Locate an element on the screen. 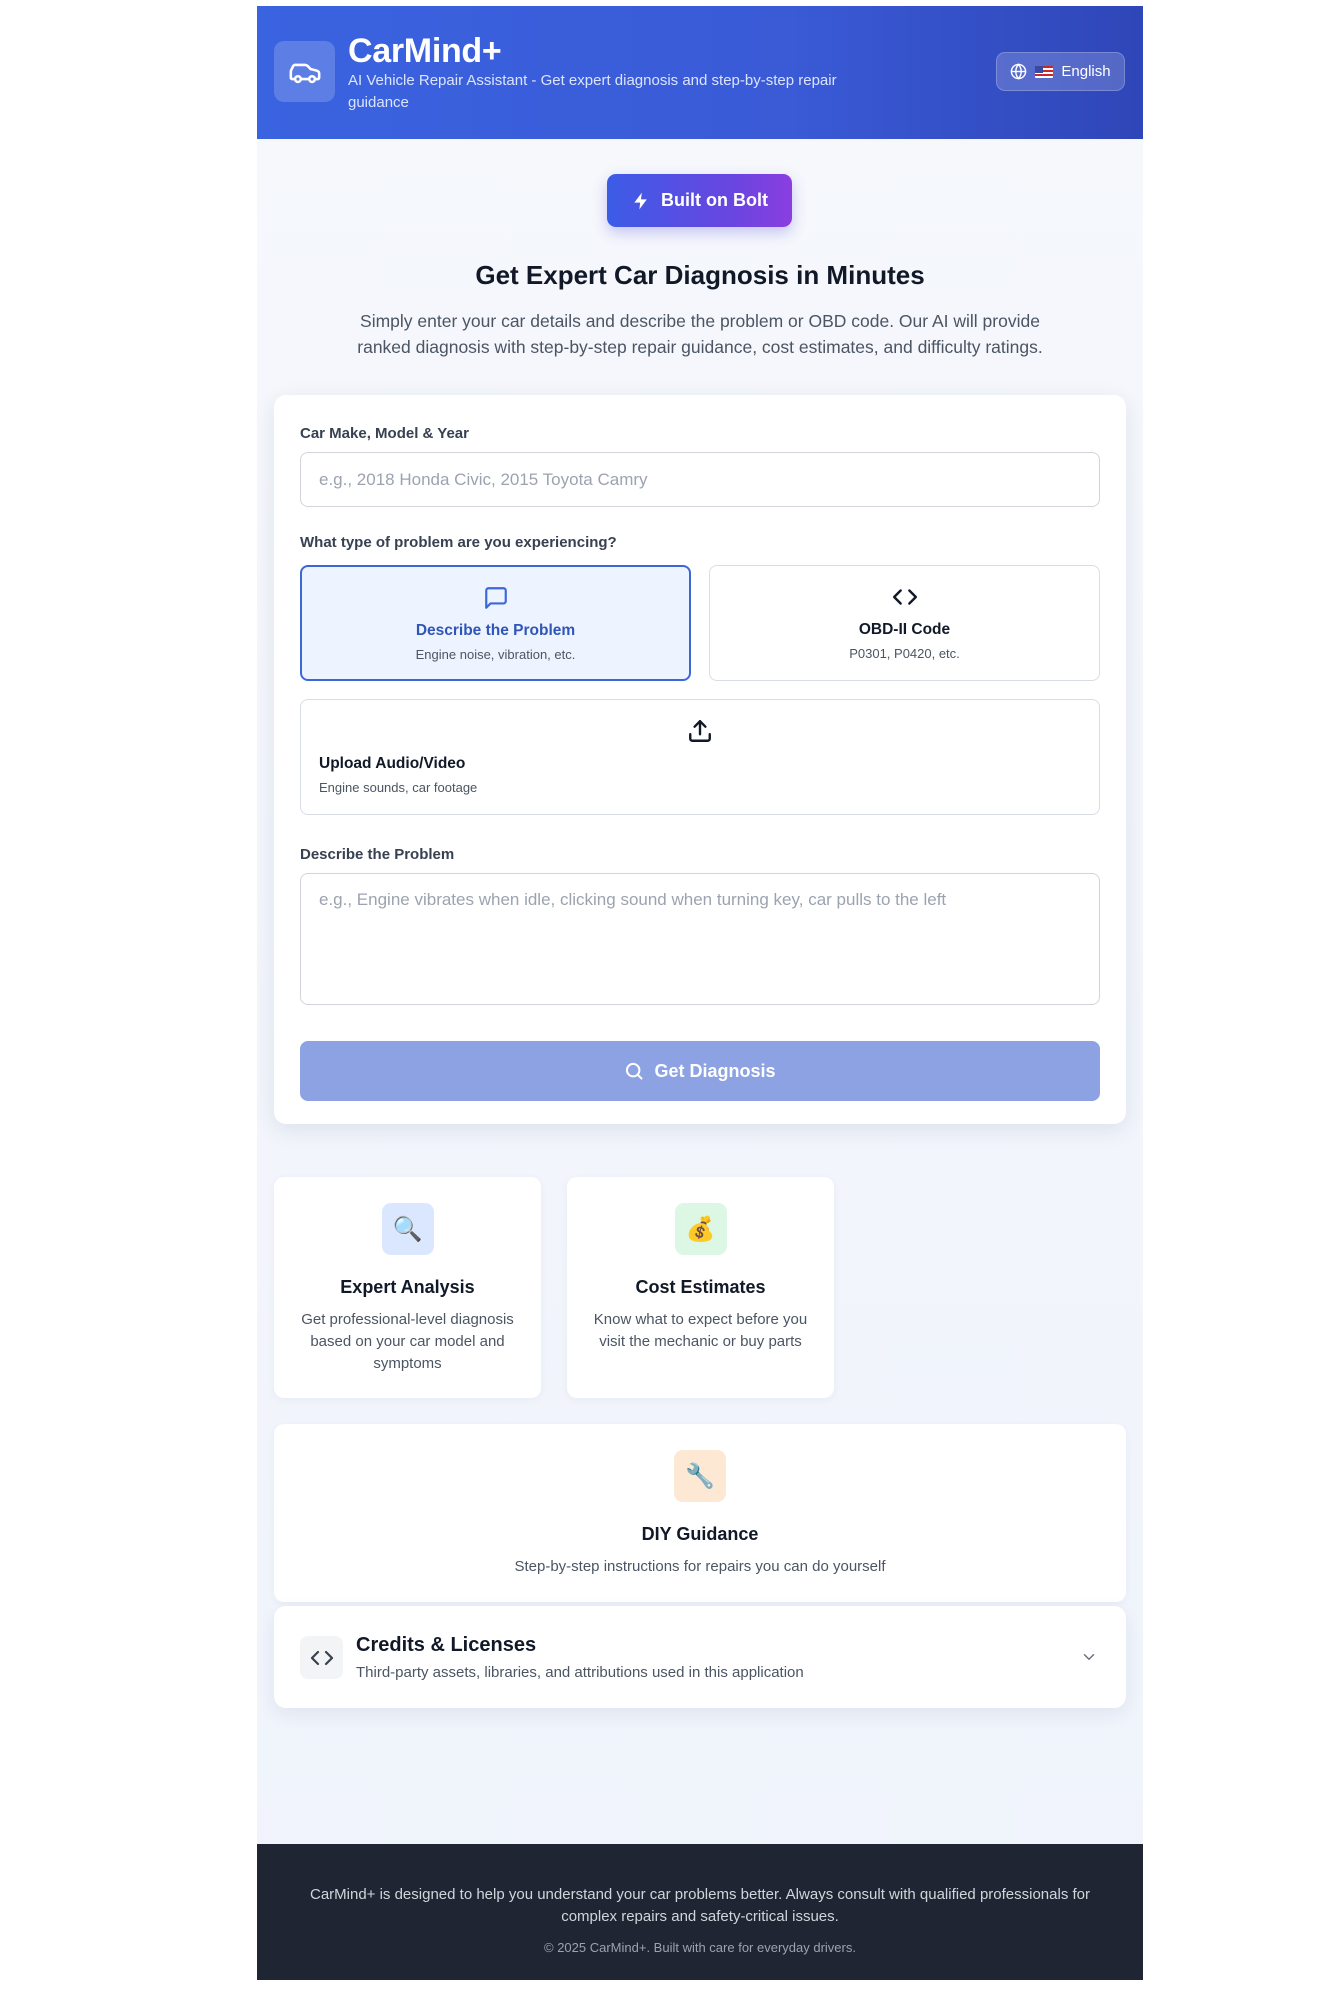  hero-title: Get Expert Car Diagnosis in Minutes is located at coordinates (700, 275).